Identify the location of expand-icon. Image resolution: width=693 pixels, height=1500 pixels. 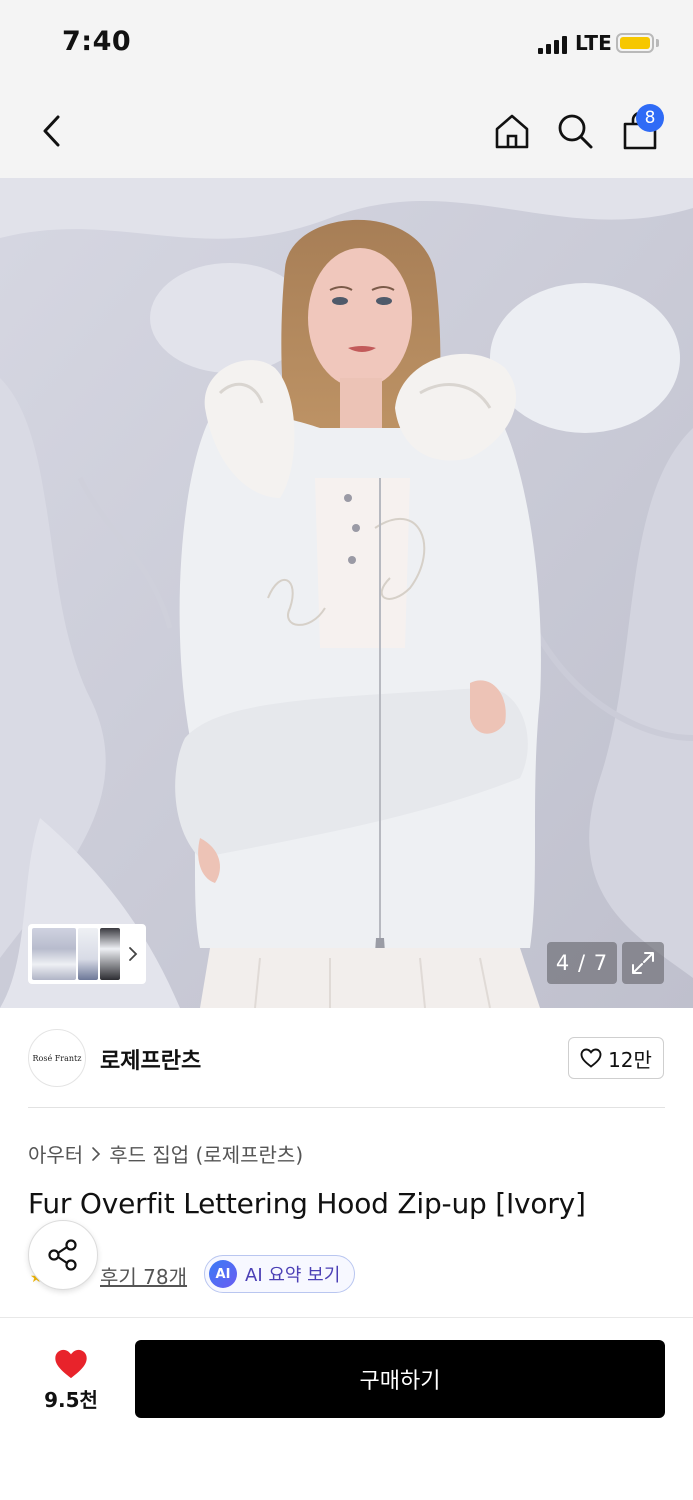
(643, 963).